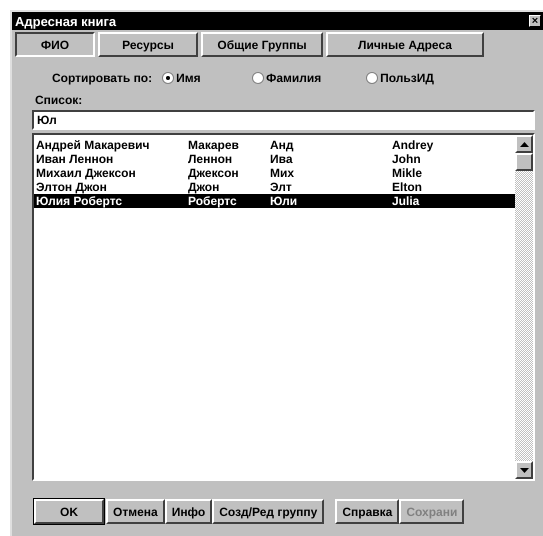 This screenshot has height=536, width=543. What do you see at coordinates (211, 159) in the screenshot?
I see `list-cell-text: Леннон` at bounding box center [211, 159].